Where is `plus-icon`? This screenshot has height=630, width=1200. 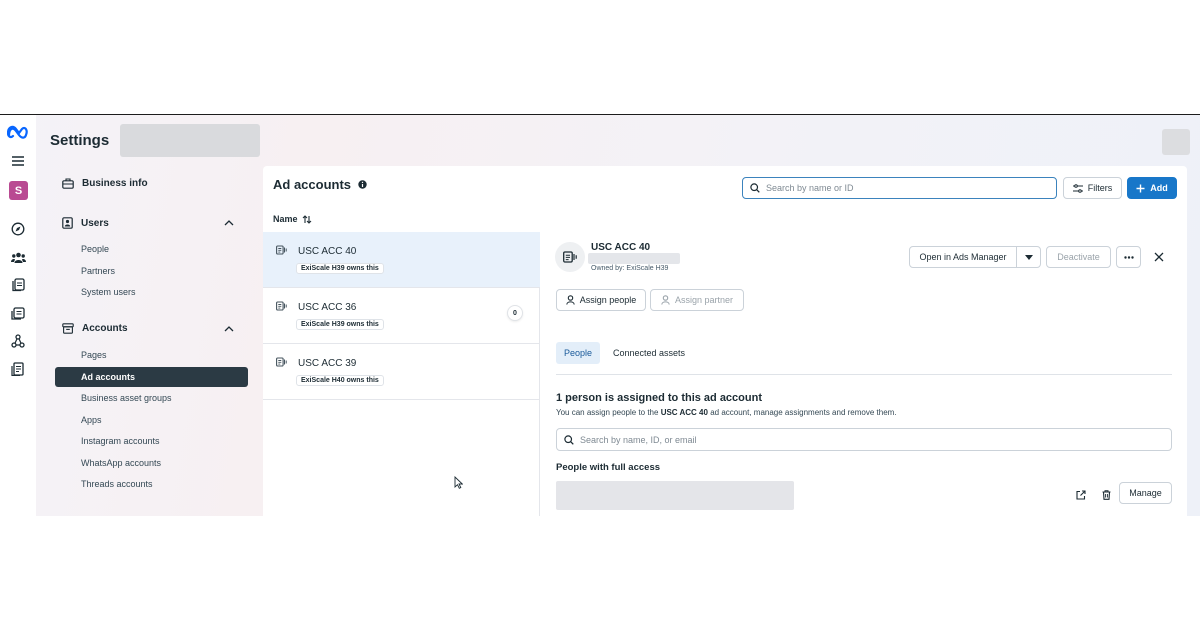
plus-icon is located at coordinates (1140, 188).